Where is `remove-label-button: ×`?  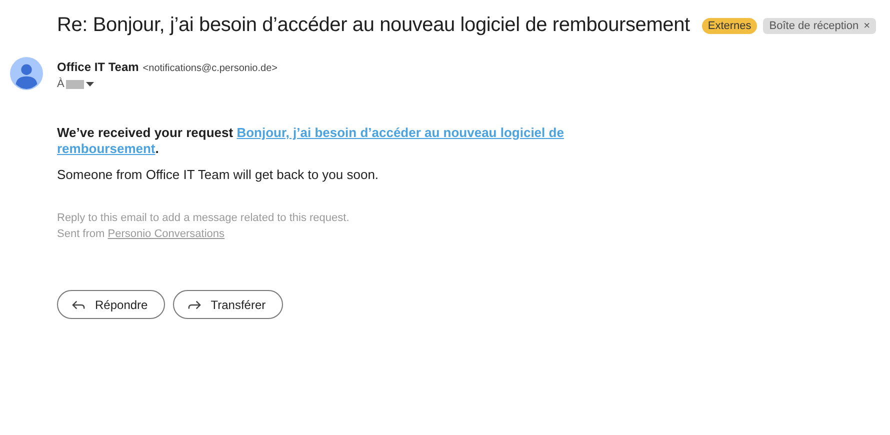 remove-label-button: × is located at coordinates (867, 26).